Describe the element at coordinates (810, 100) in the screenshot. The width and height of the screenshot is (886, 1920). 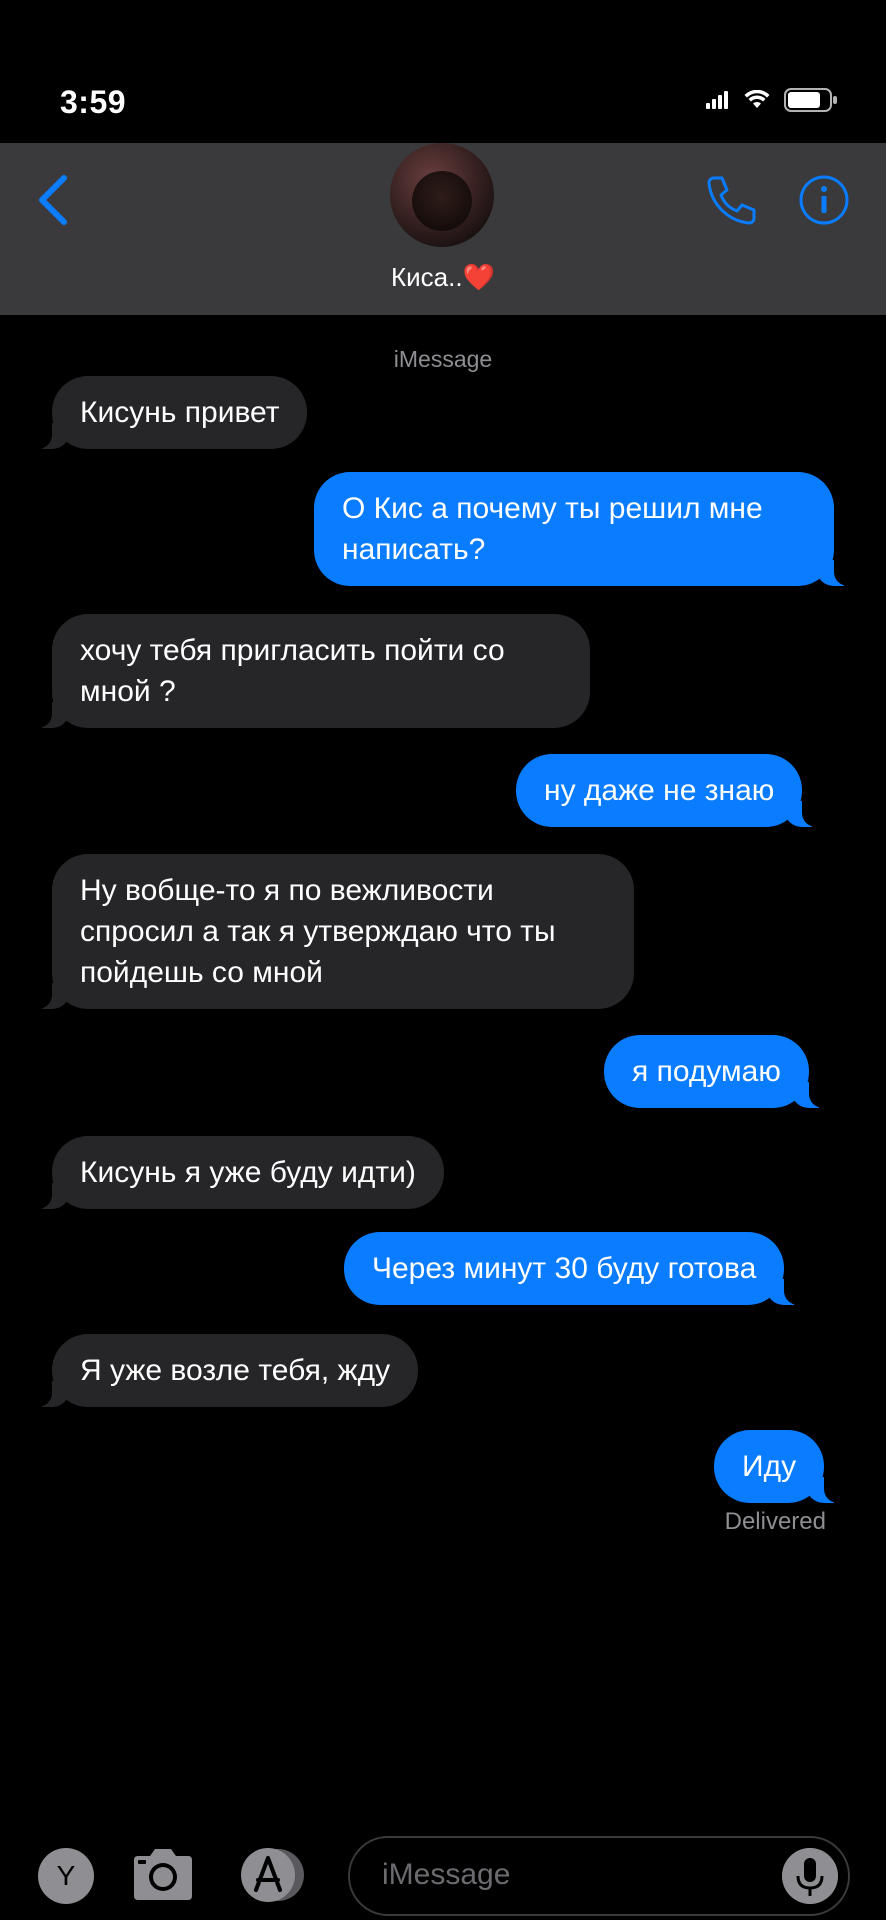
I see `battery-icon` at that location.